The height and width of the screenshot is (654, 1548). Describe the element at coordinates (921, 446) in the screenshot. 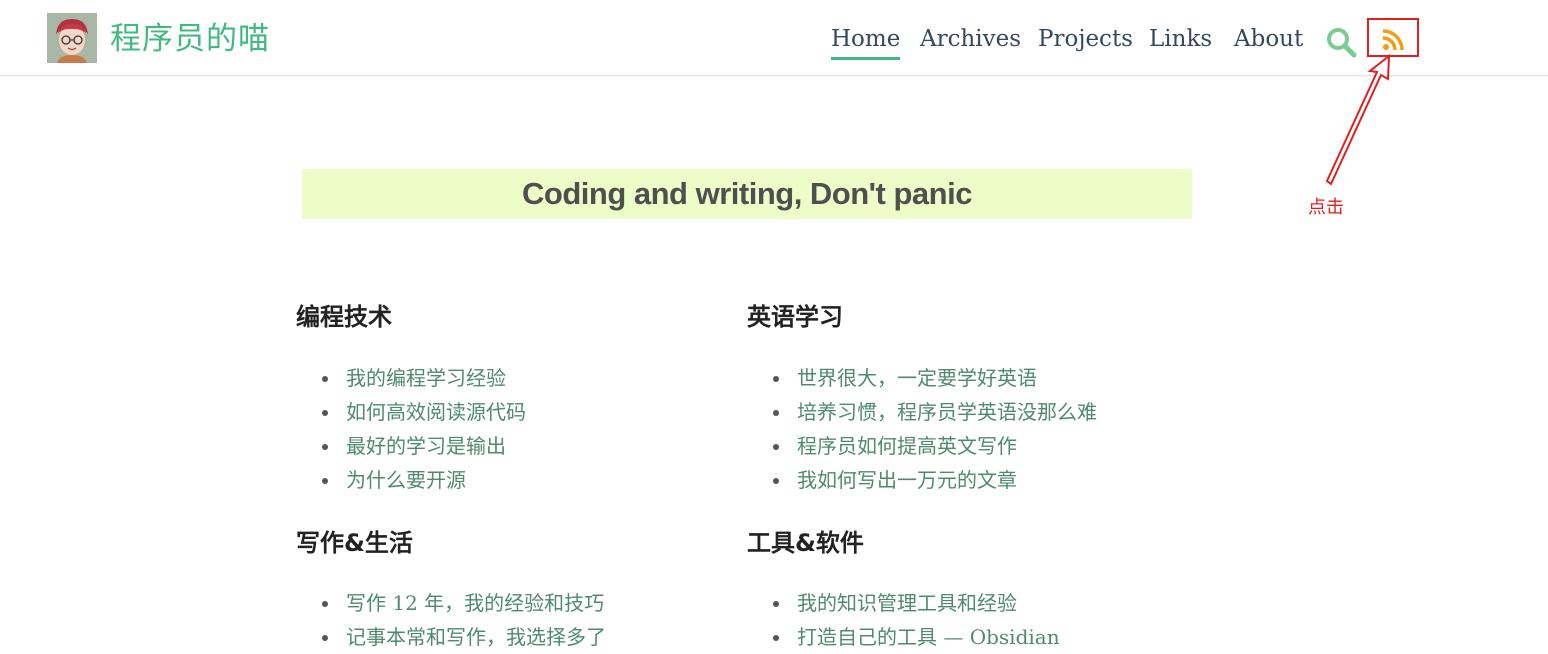

I see `list-item: 程序员如何提高英文写作` at that location.